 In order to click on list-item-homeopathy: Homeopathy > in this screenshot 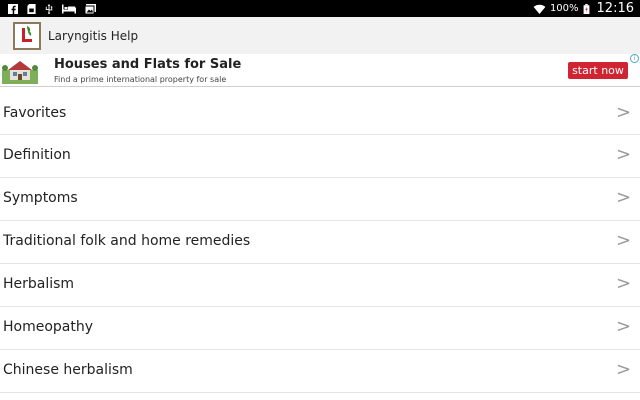, I will do `click(320, 328)`.